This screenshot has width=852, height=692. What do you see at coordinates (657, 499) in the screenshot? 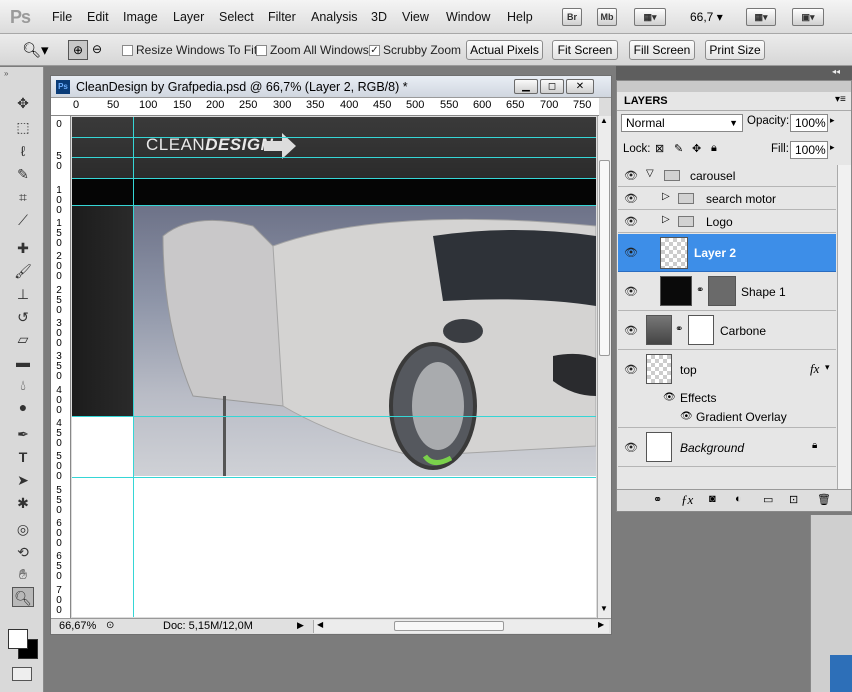
I see `link-layers-icon: ⚭` at bounding box center [657, 499].